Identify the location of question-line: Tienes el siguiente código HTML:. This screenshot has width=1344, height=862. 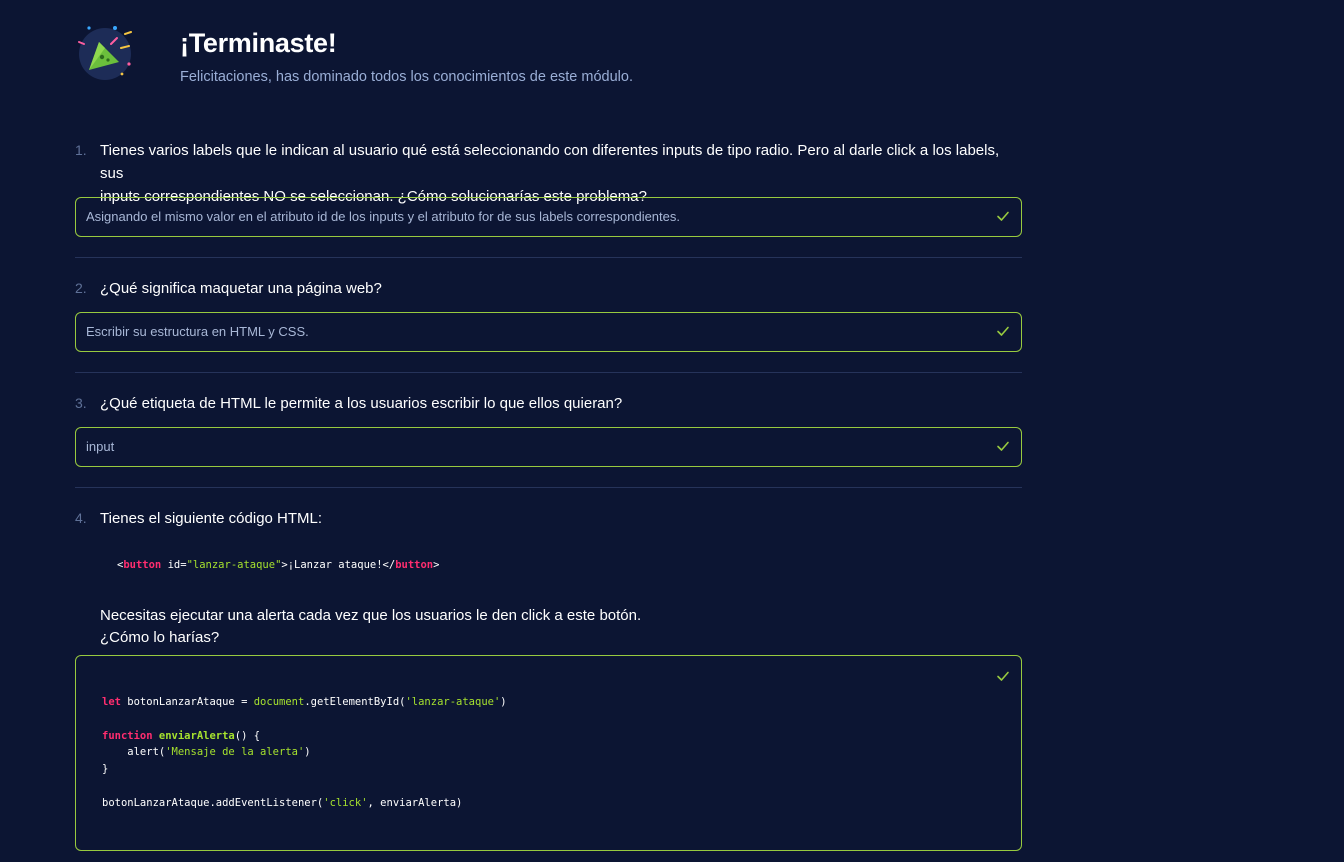
(211, 518).